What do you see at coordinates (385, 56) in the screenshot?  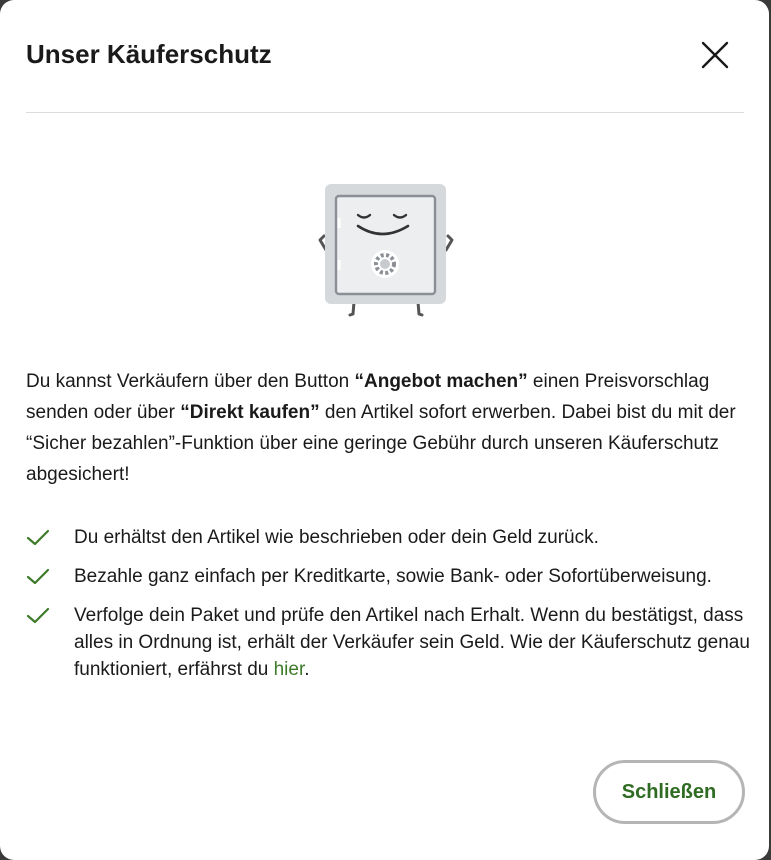 I see `modal-header: Unser Käuferschutz` at bounding box center [385, 56].